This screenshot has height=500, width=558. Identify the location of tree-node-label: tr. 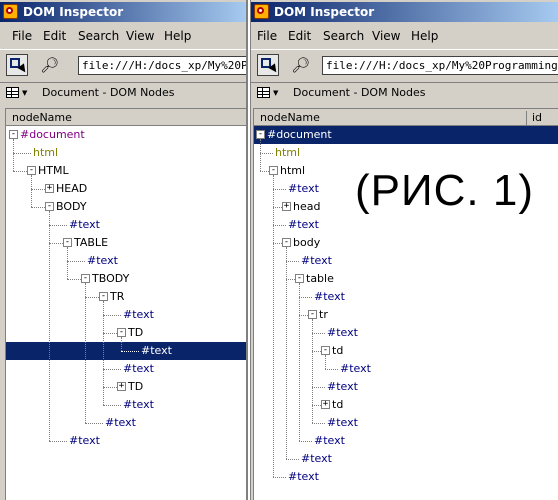
(323, 314).